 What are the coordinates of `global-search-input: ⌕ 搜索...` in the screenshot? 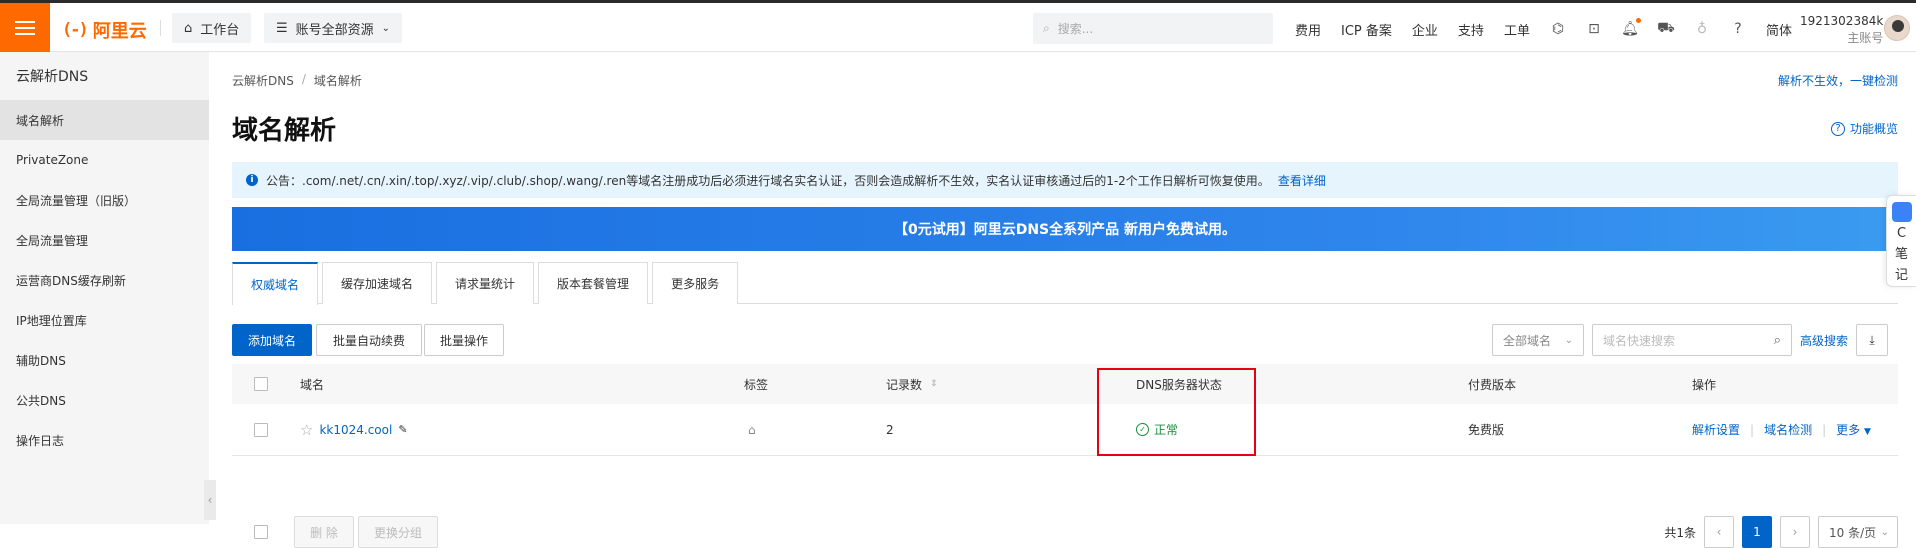 It's located at (1153, 28).